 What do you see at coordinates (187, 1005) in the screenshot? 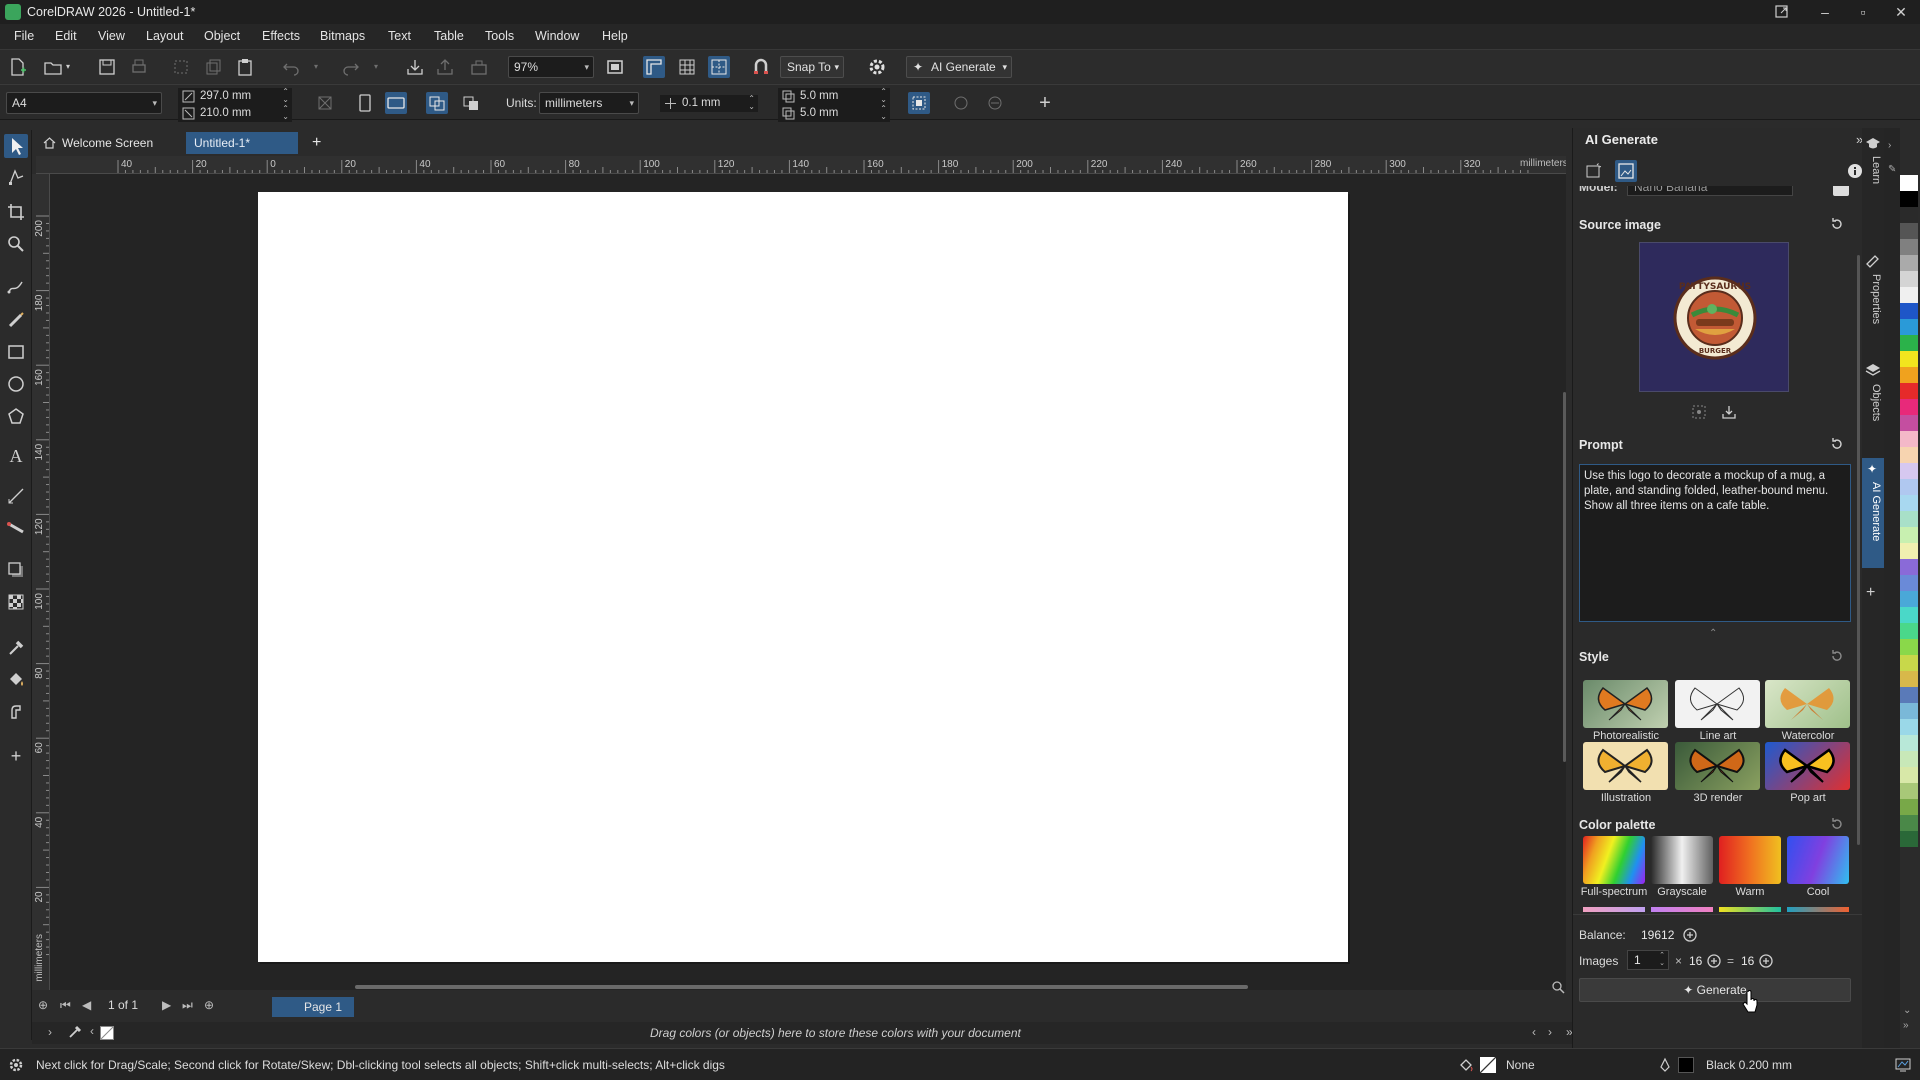
I see `last-page-icon: ⏭` at bounding box center [187, 1005].